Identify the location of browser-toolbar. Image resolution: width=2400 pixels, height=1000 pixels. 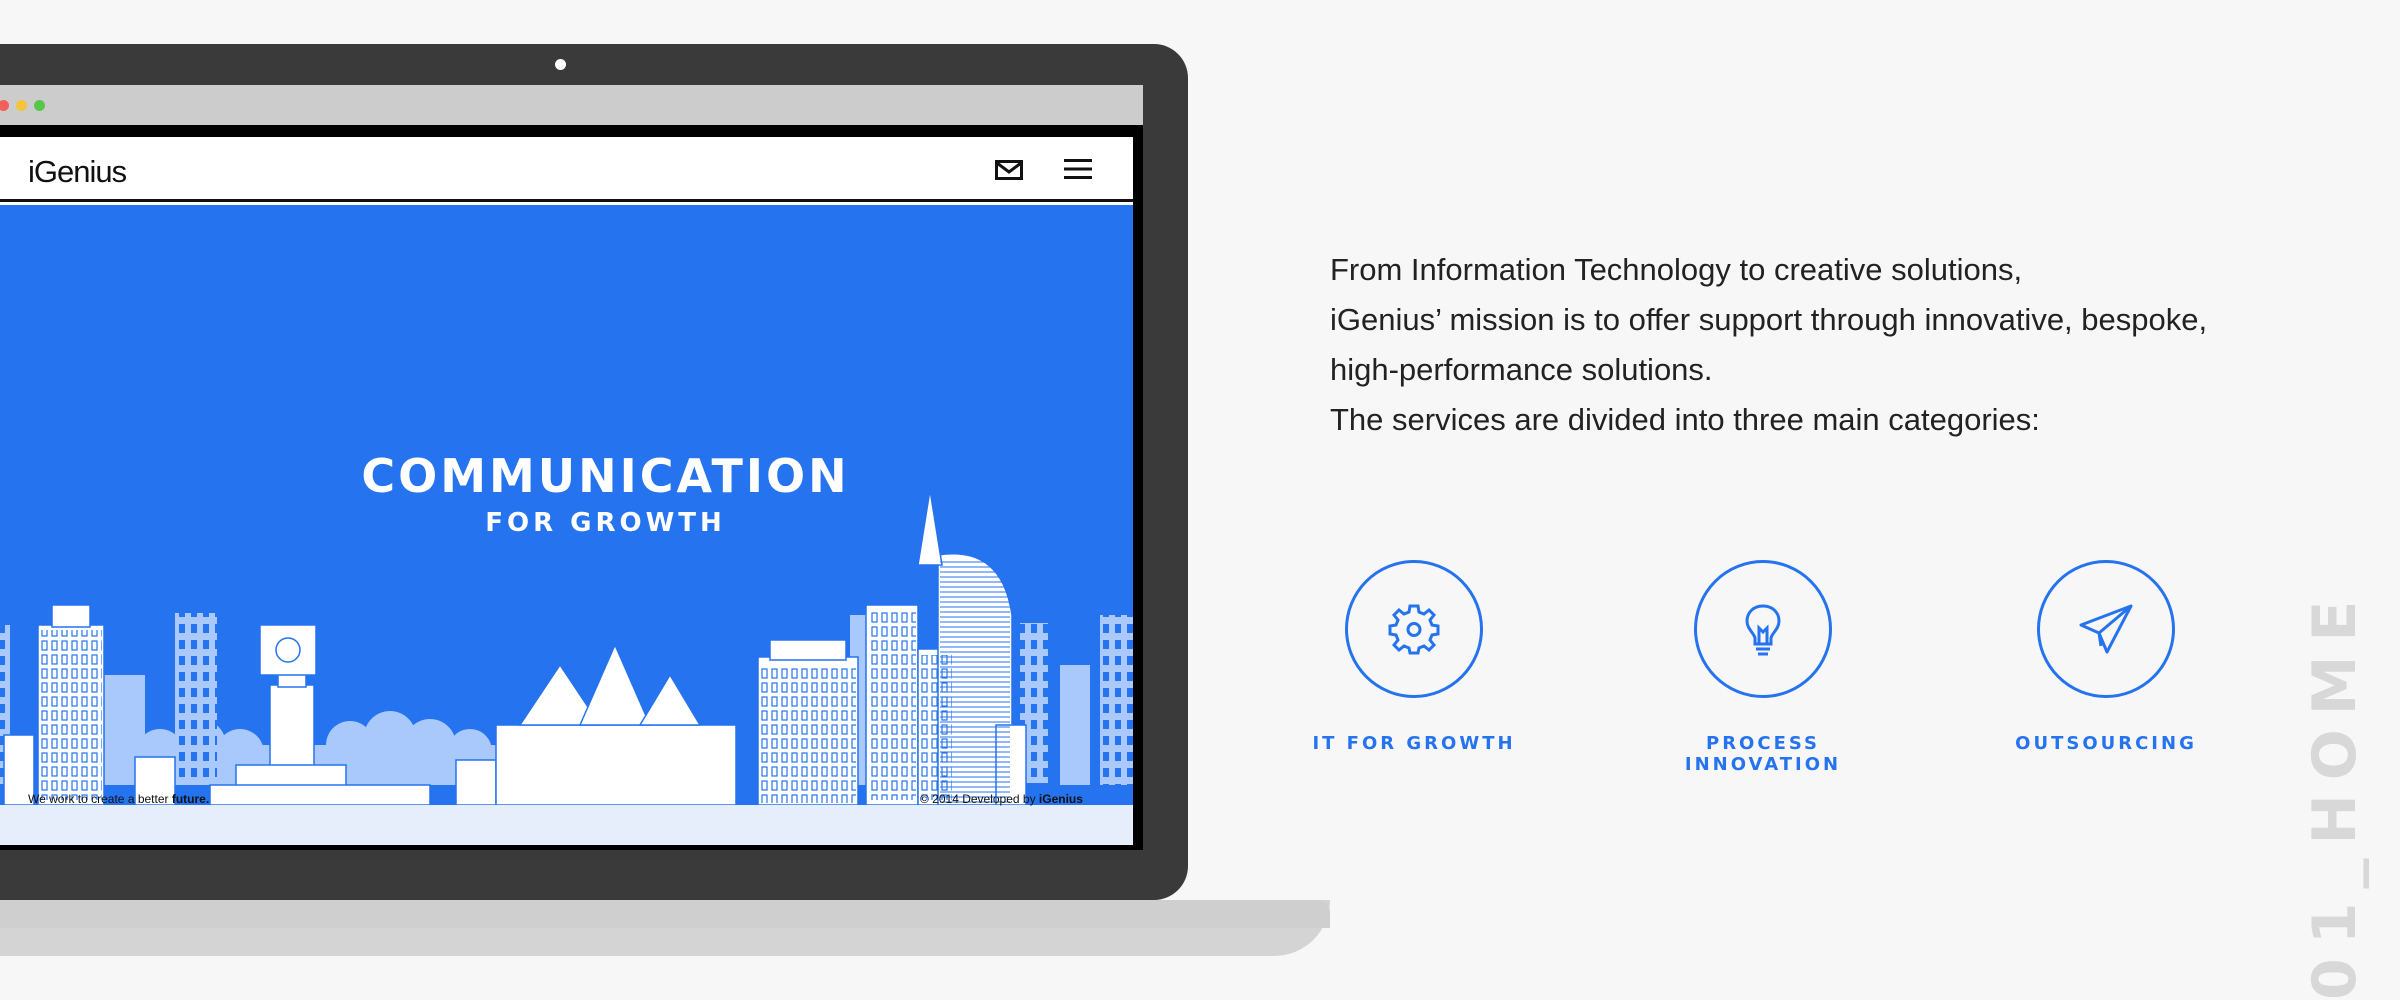
(571, 105).